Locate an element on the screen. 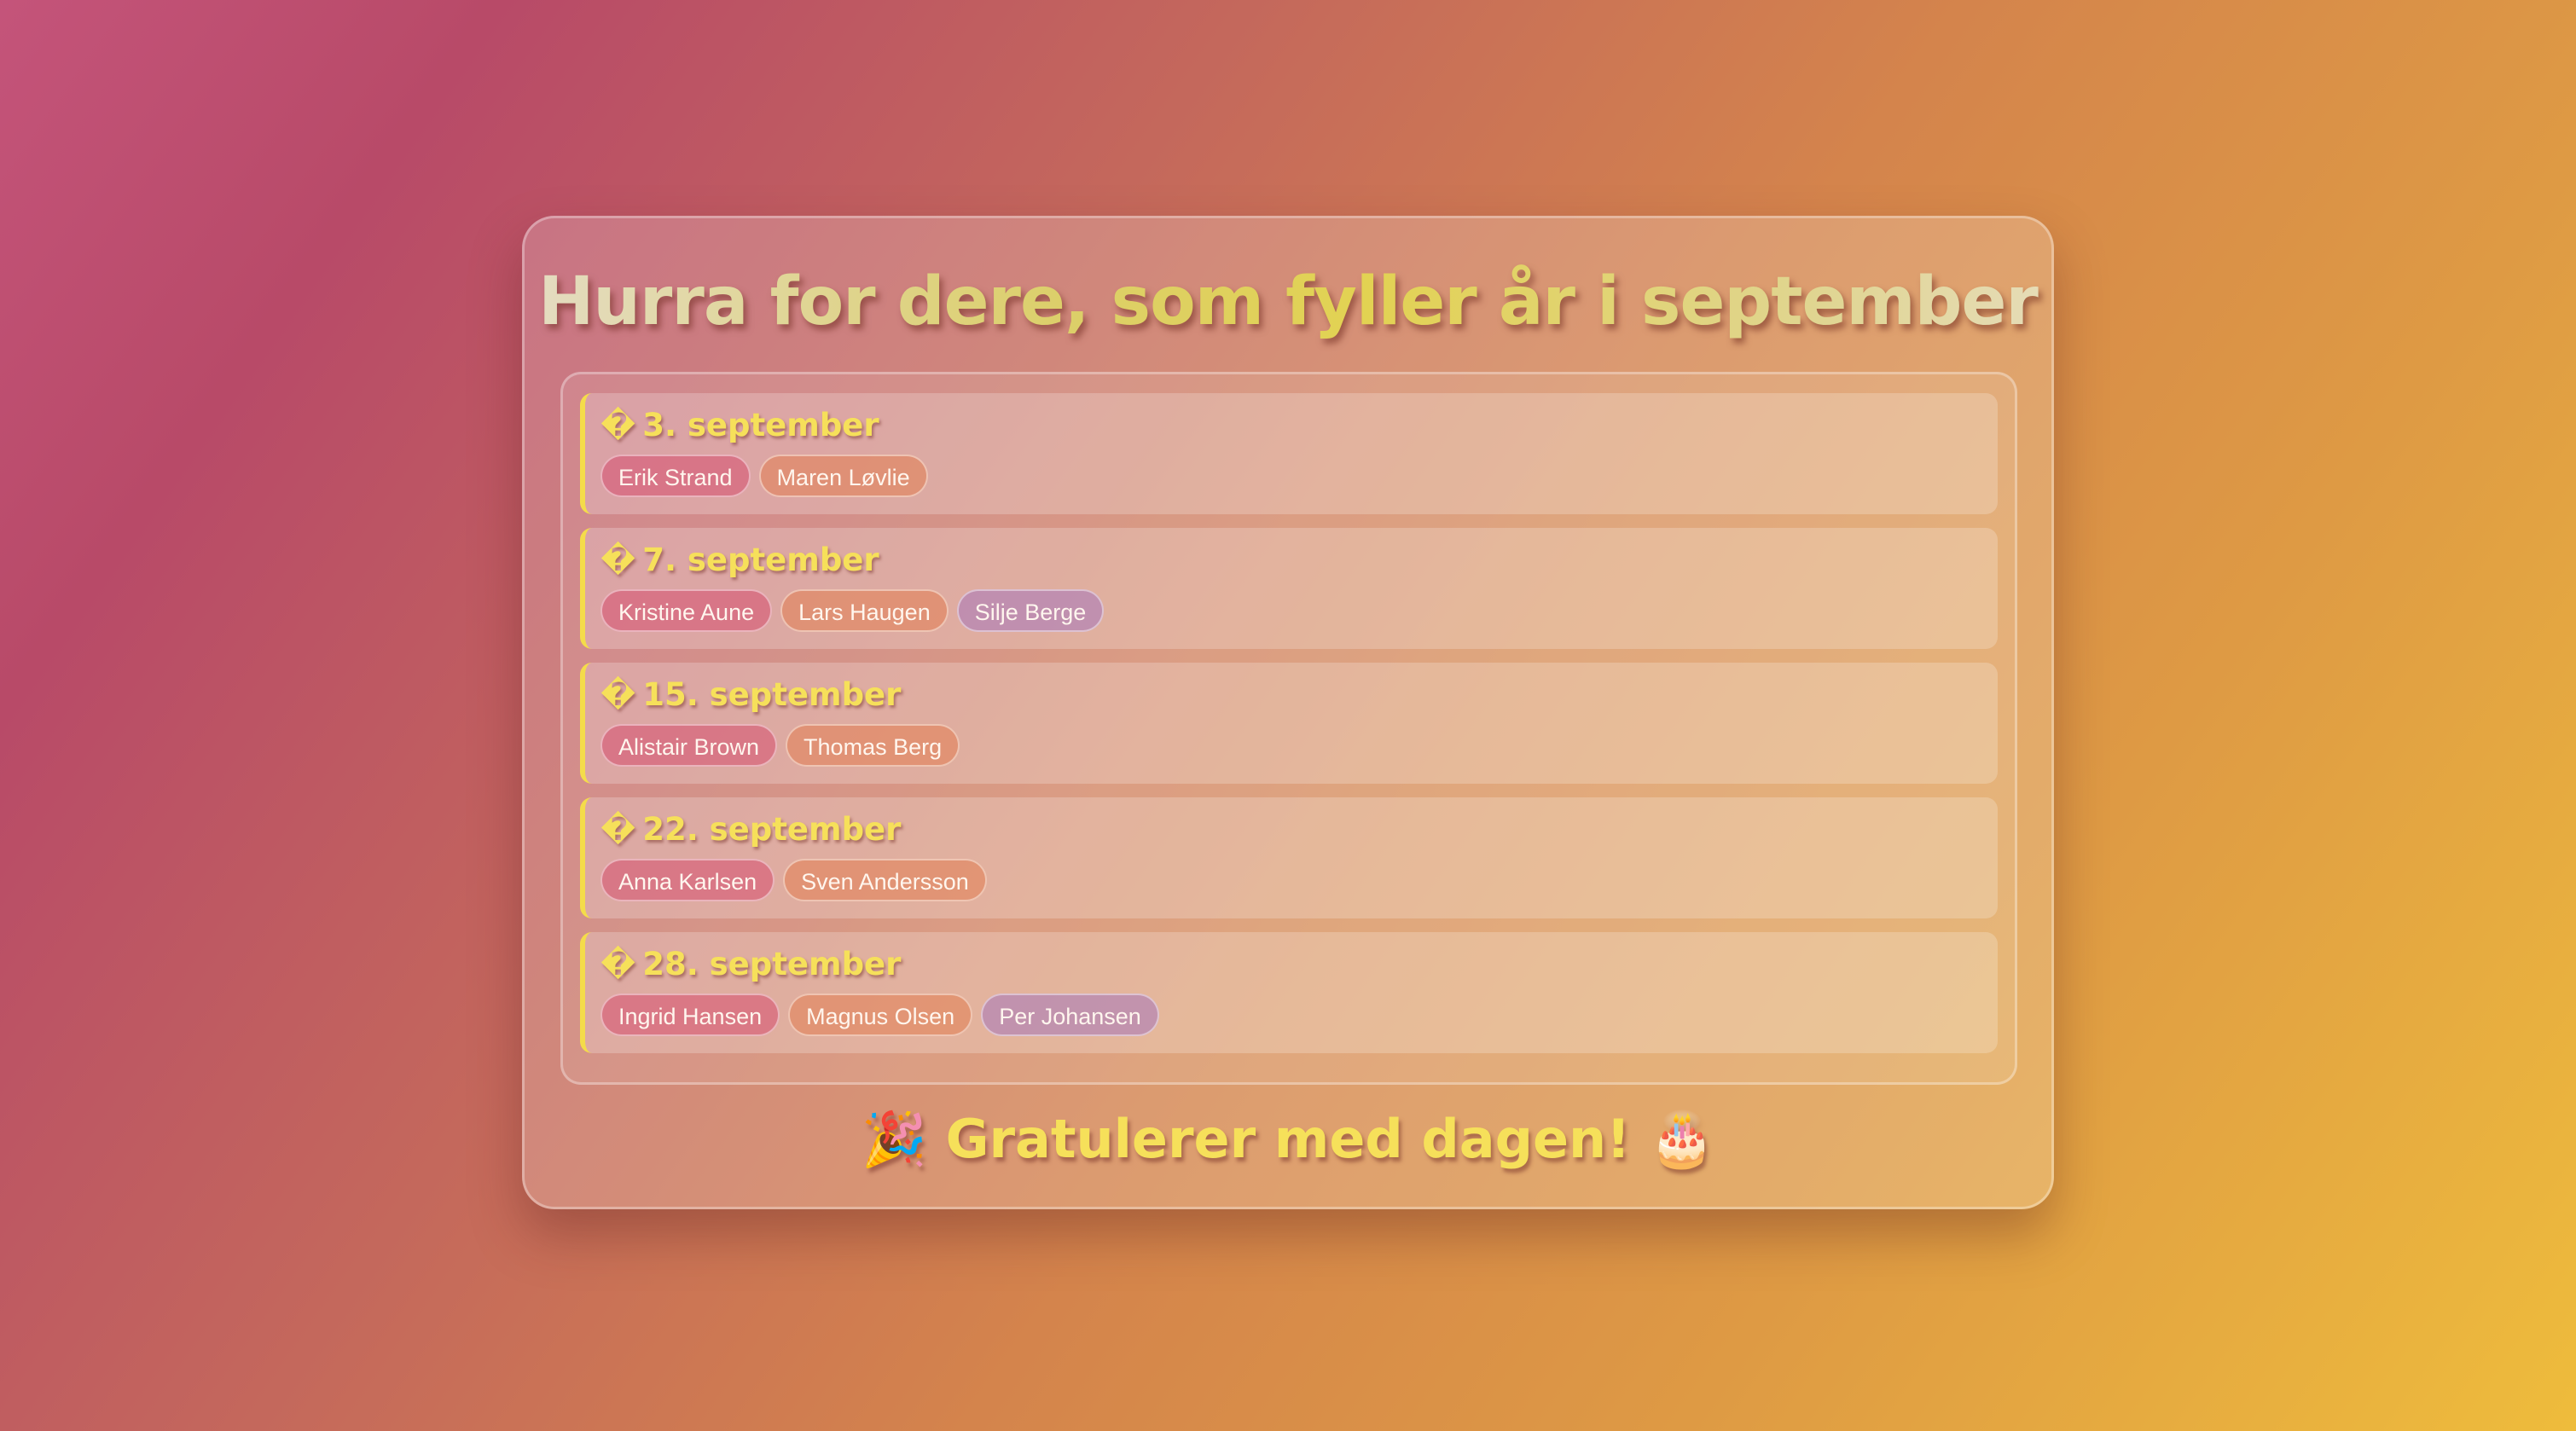 The width and height of the screenshot is (2576, 1431). name-chip: Ingrid Hansen is located at coordinates (690, 1015).